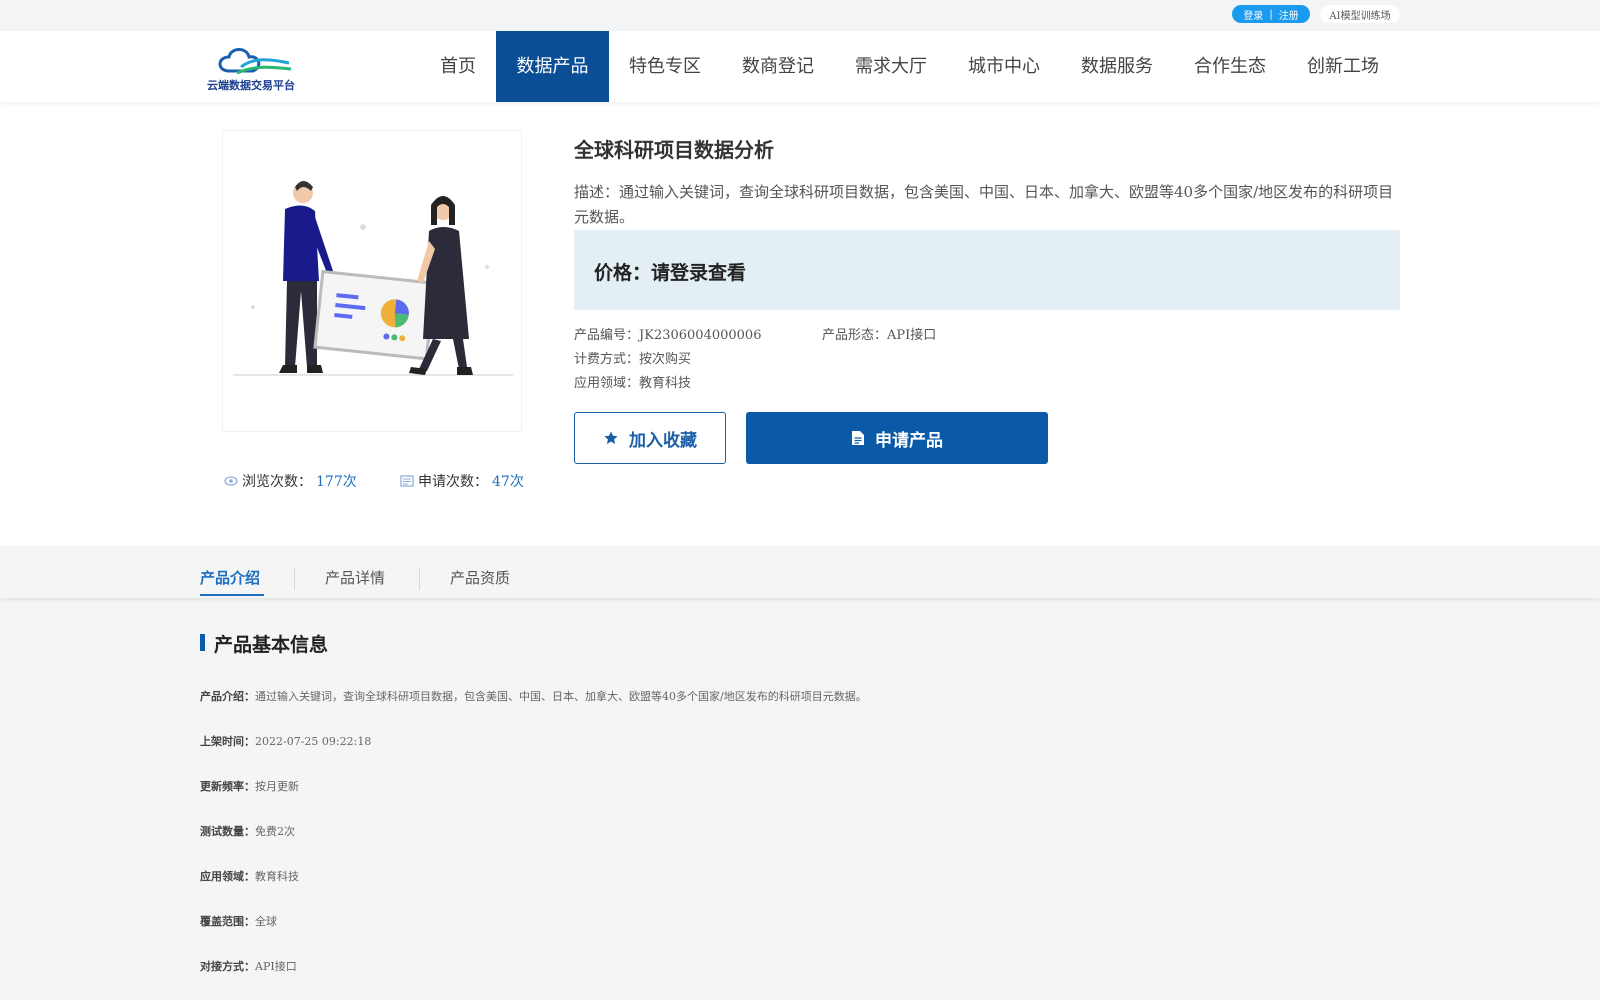 Image resolution: width=1600 pixels, height=1000 pixels. Describe the element at coordinates (227, 876) in the screenshot. I see `info-label: 应用领域：` at that location.